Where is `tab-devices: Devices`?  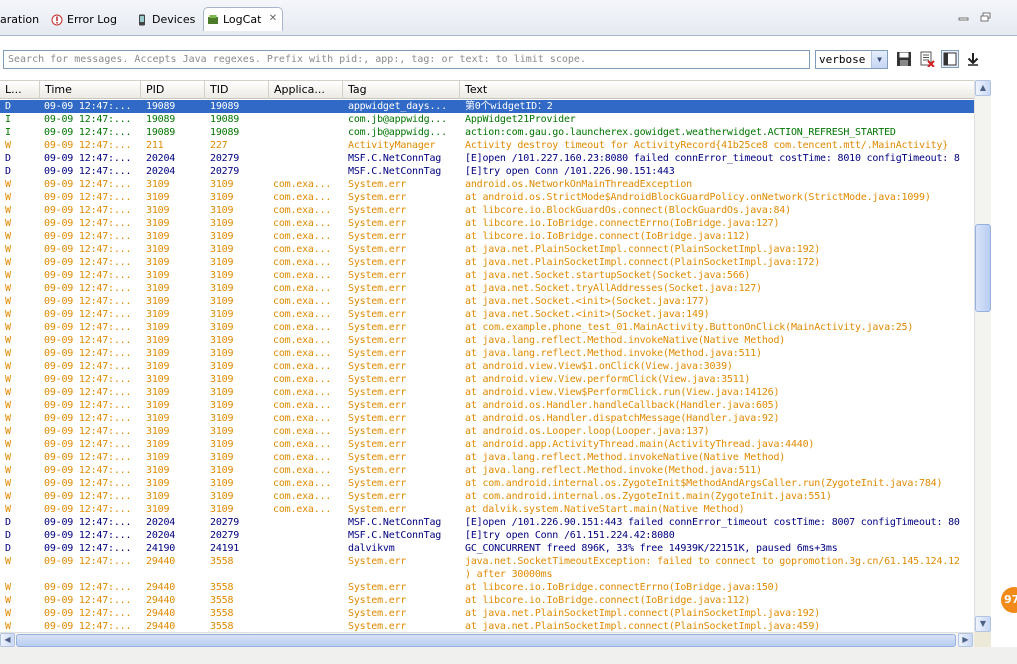 tab-devices: Devices is located at coordinates (165, 19).